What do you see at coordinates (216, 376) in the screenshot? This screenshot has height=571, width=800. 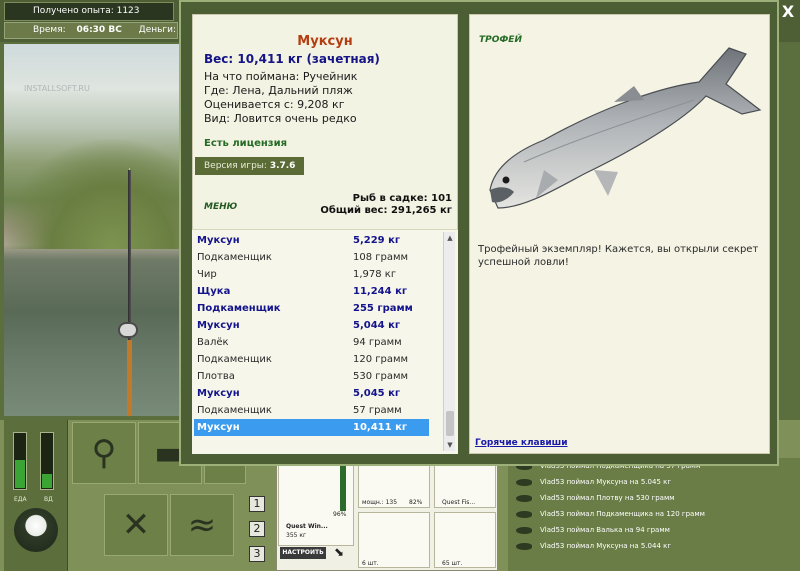 I see `fish-row-name: Плотва` at bounding box center [216, 376].